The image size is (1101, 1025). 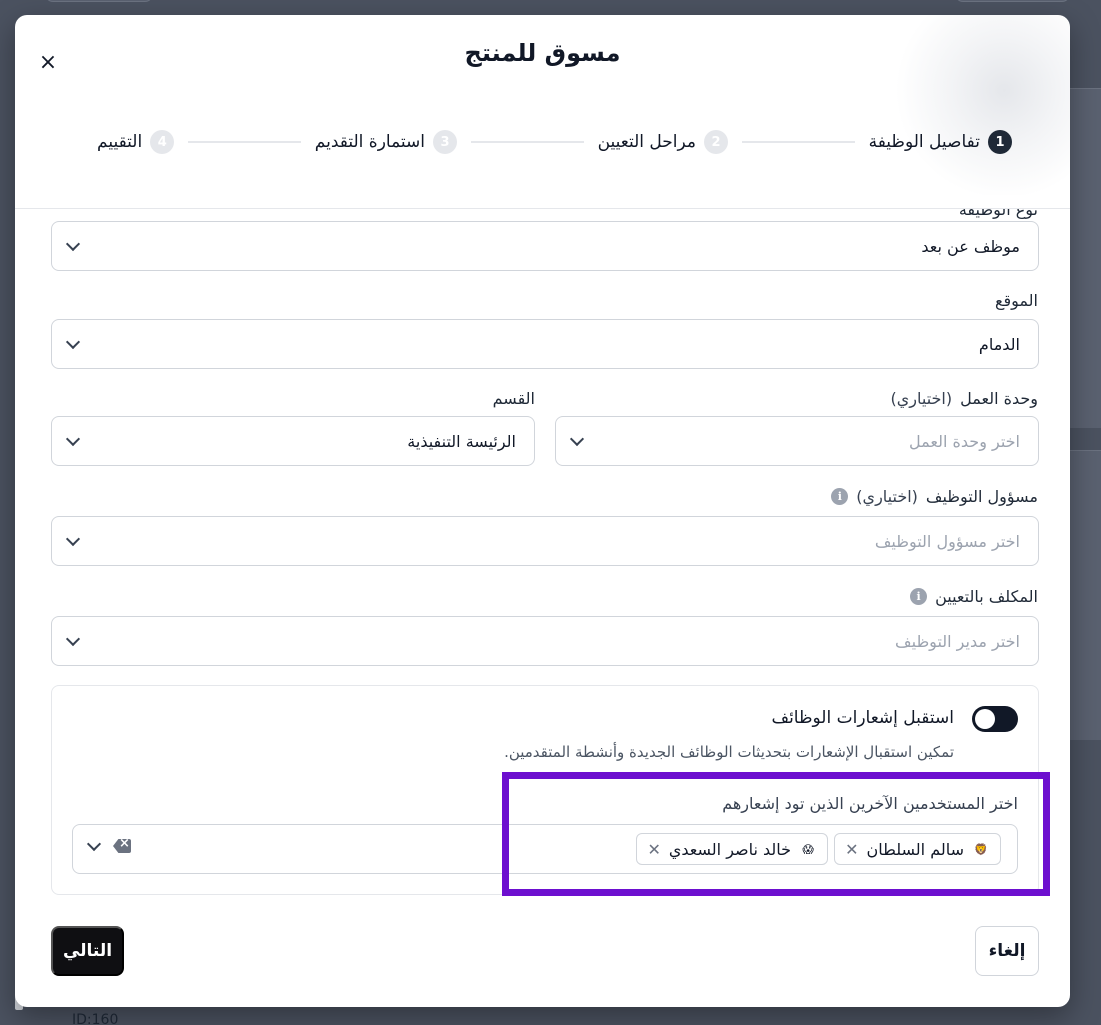 What do you see at coordinates (545, 246) in the screenshot?
I see `job-type-select: موظف عن بعد` at bounding box center [545, 246].